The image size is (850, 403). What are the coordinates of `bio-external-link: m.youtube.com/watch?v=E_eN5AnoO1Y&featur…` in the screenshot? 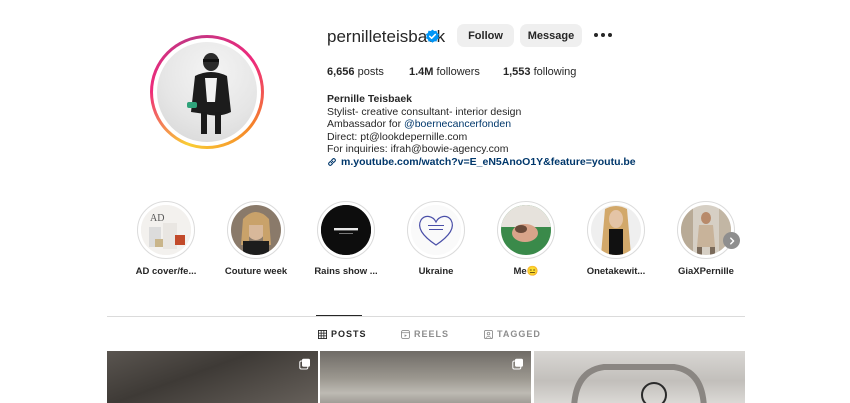 It's located at (481, 162).